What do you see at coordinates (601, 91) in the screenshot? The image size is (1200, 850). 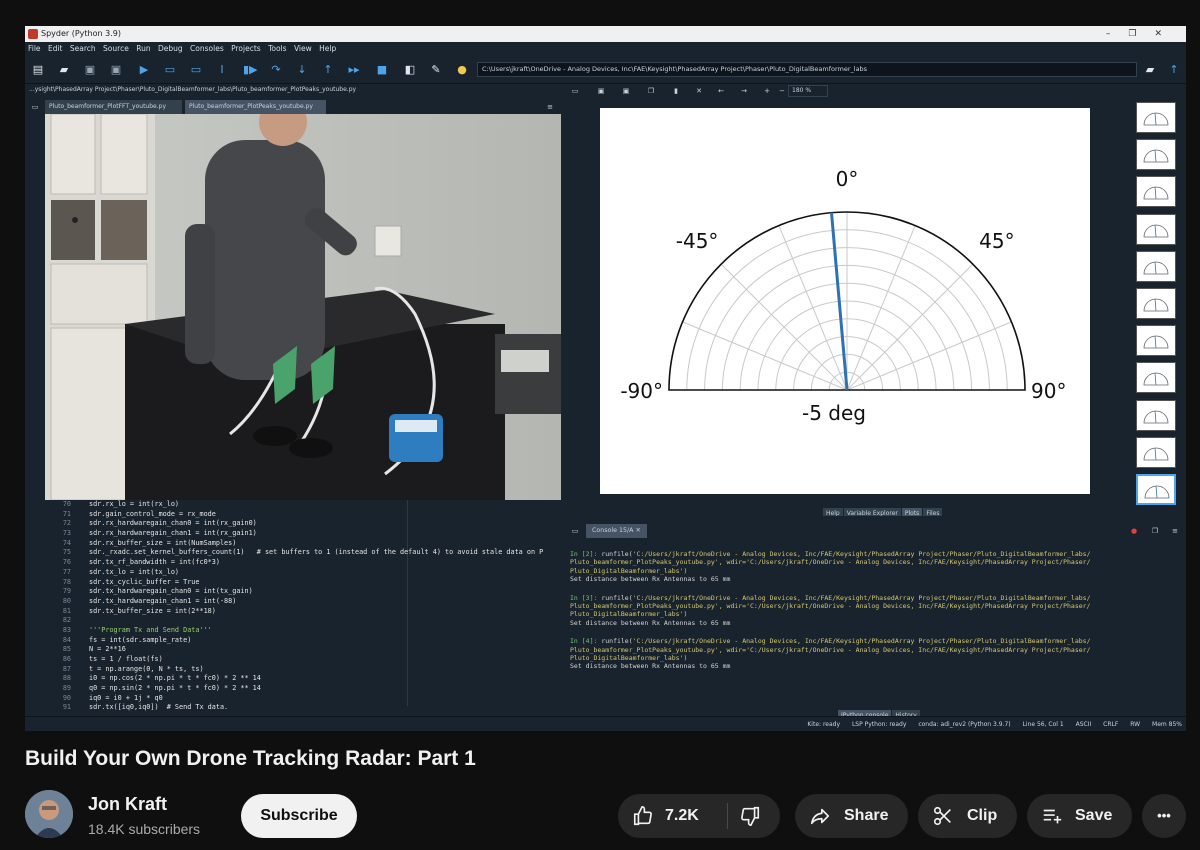 I see `plots-save-icon: ▣` at bounding box center [601, 91].